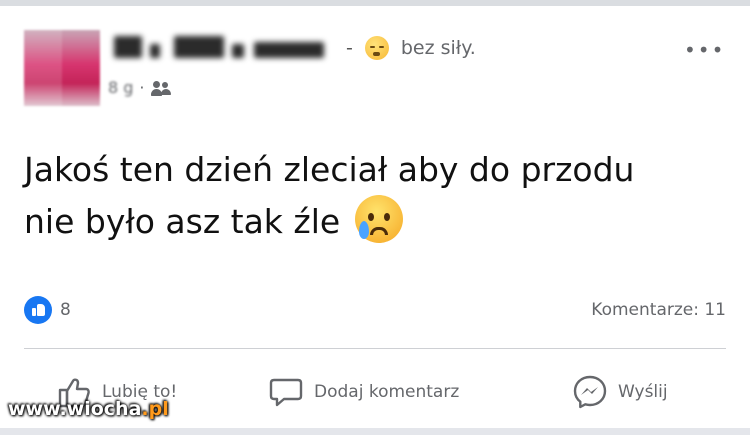  What do you see at coordinates (182, 221) in the screenshot?
I see `post-text-line-2: nie było asz tak źle` at bounding box center [182, 221].